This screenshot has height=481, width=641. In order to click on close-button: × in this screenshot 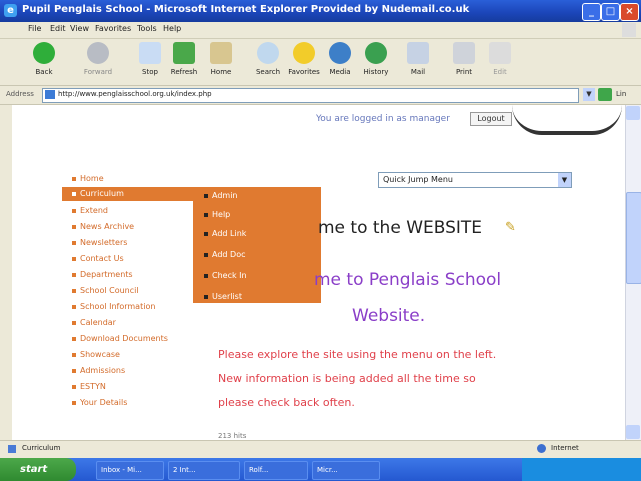, I will do `click(629, 12)`.